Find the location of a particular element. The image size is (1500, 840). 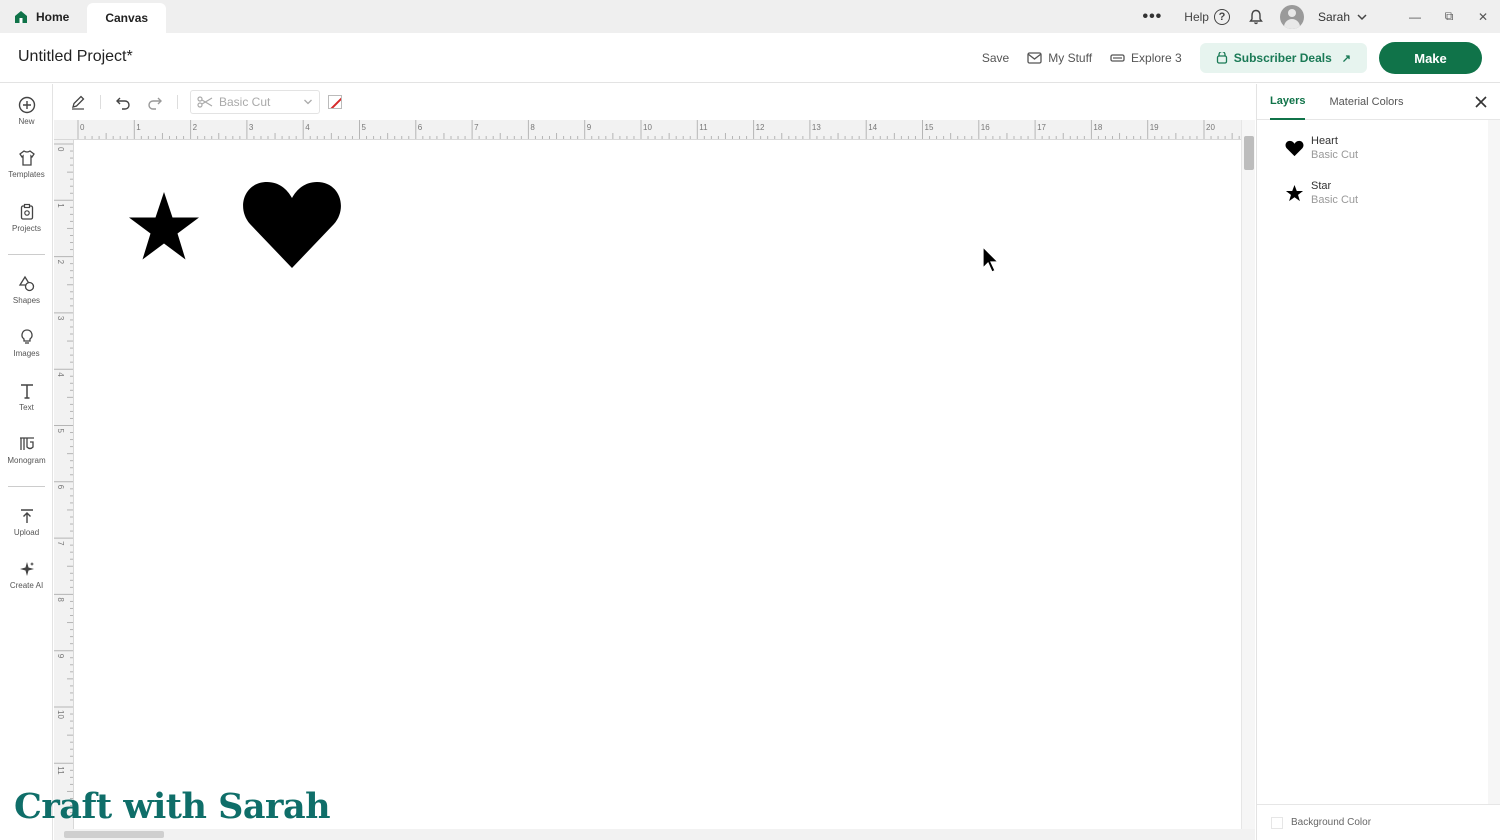

text-icon is located at coordinates (26, 391).